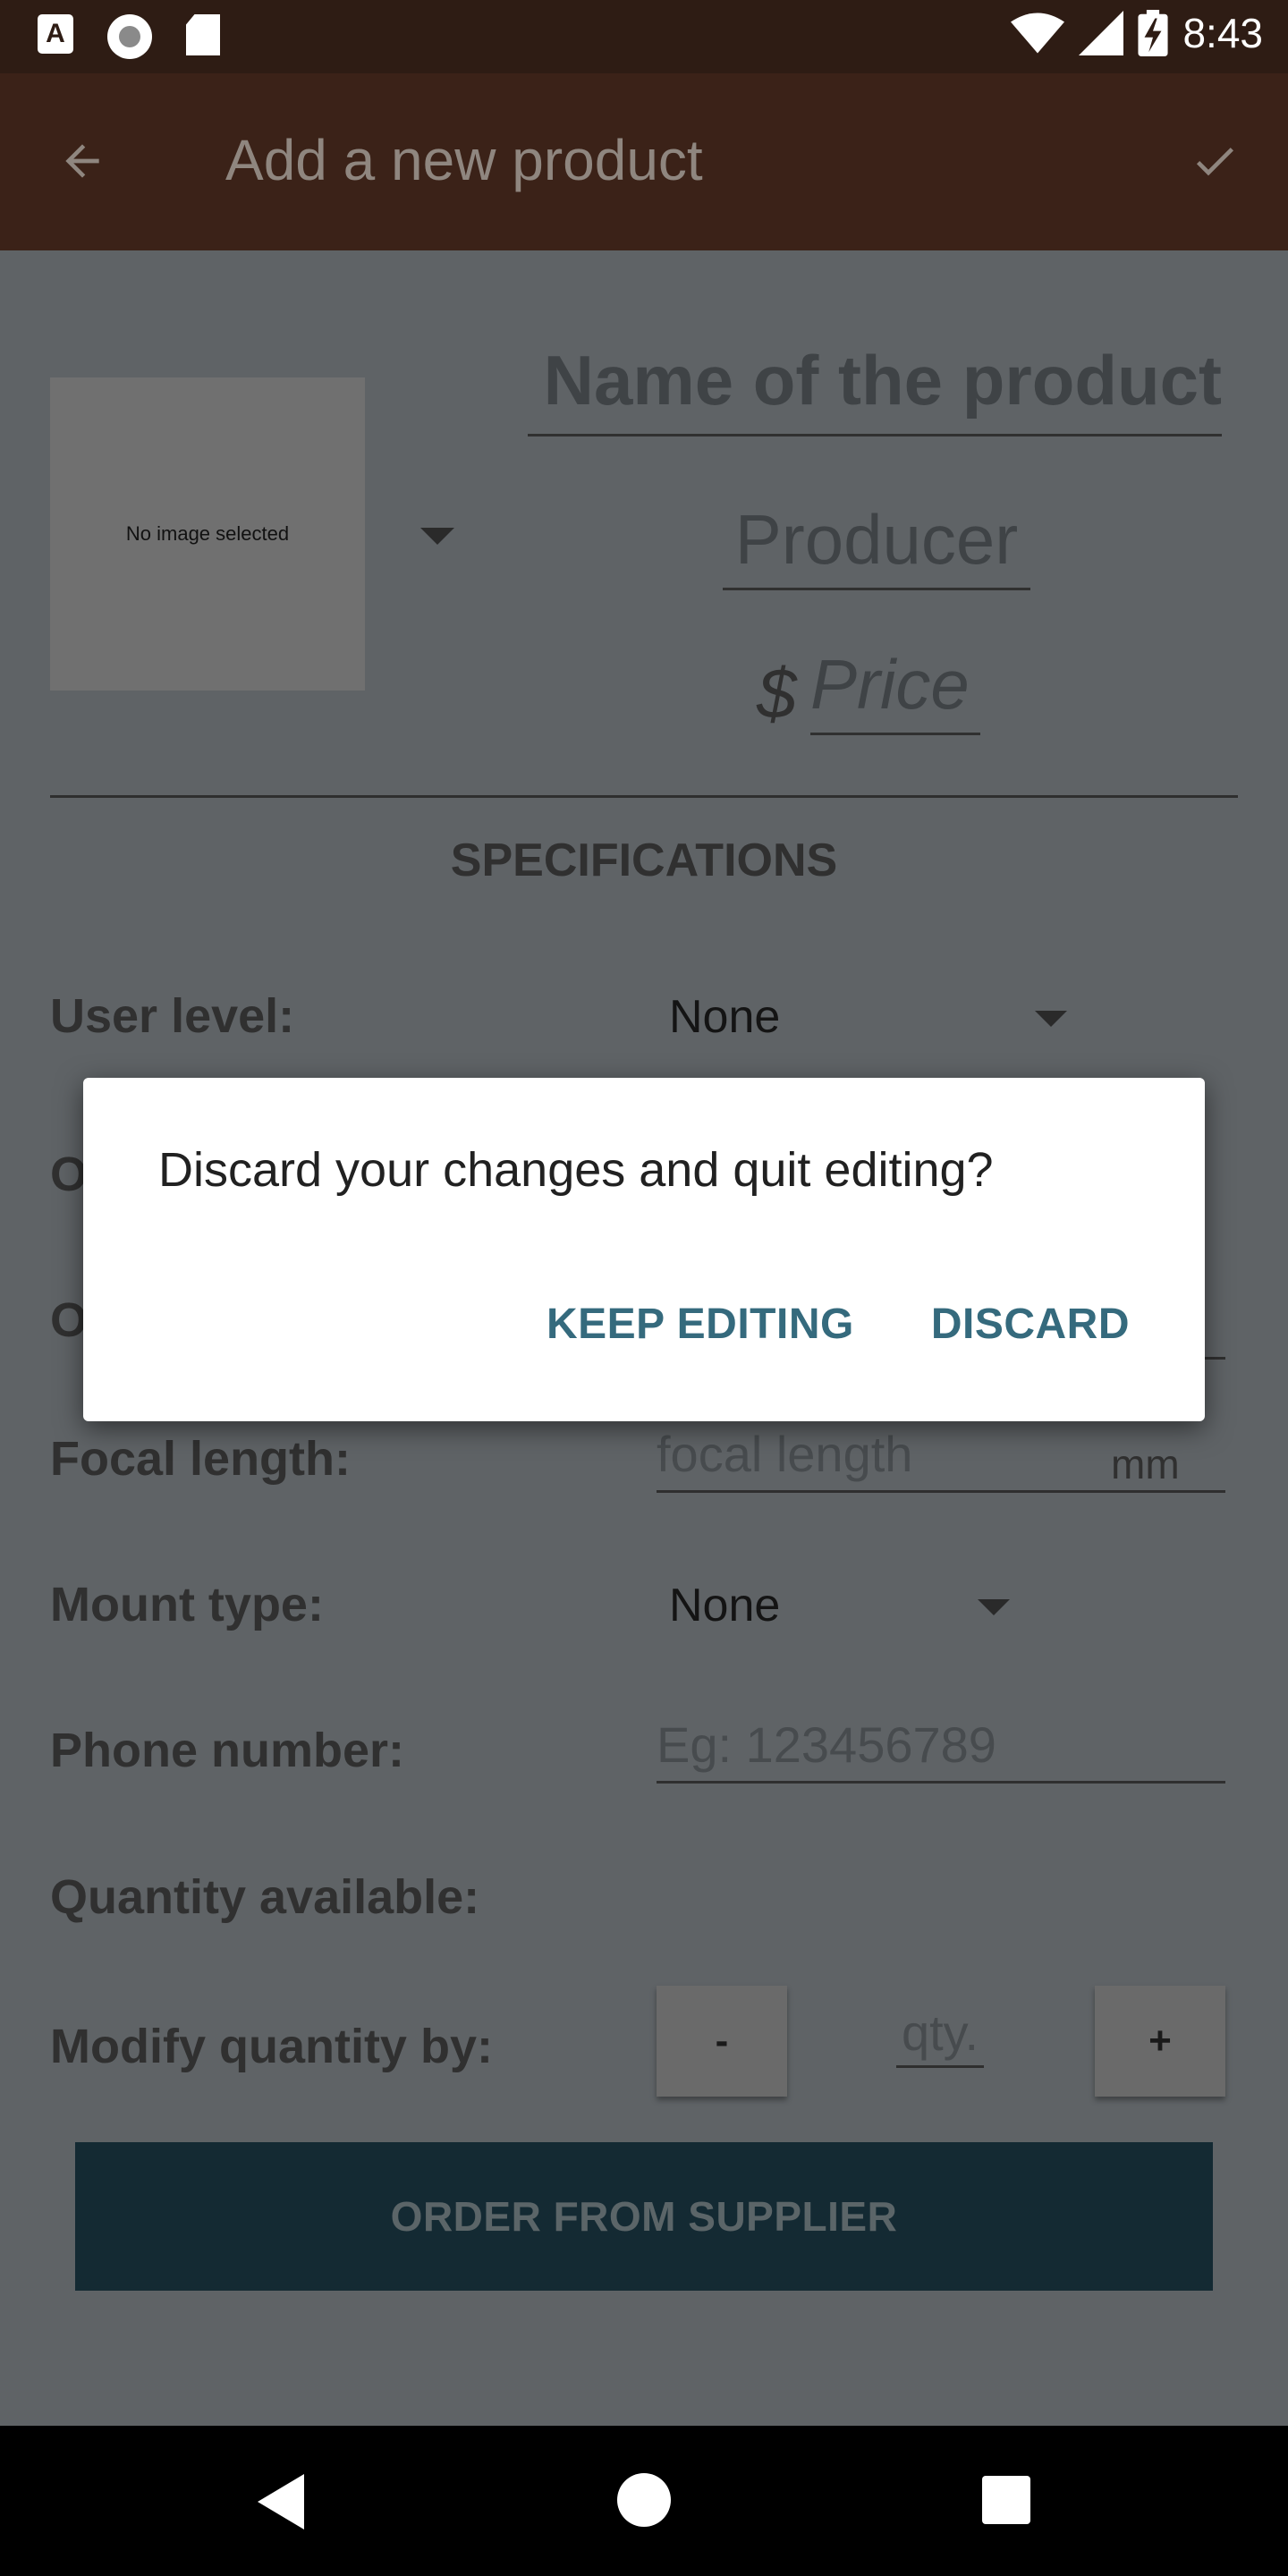 The width and height of the screenshot is (1288, 2576). I want to click on record-icon, so click(129, 36).